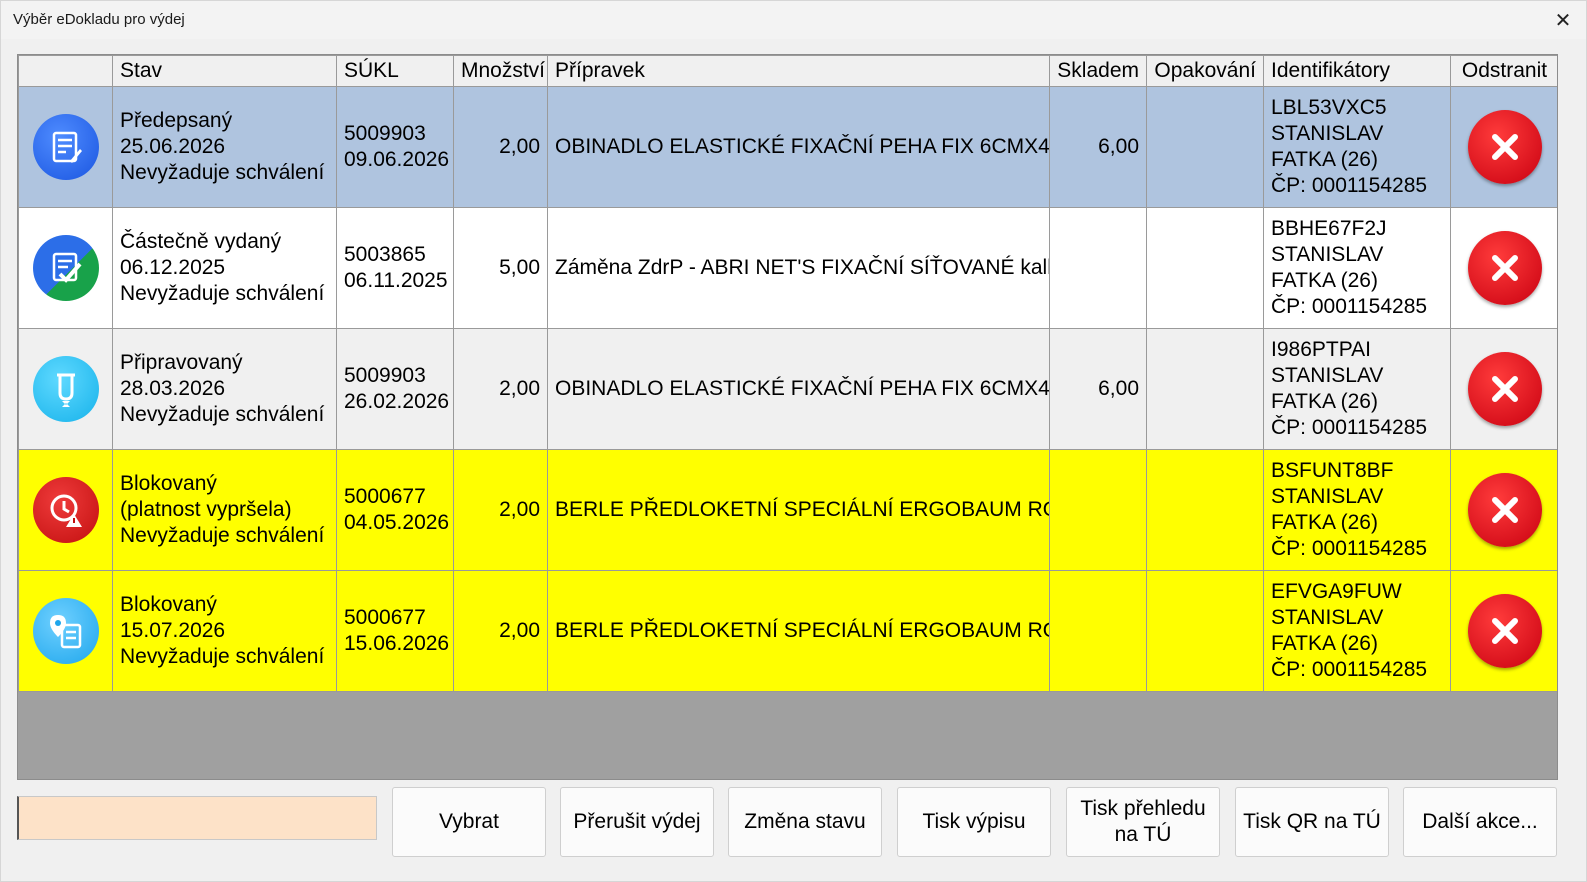 The image size is (1587, 882). I want to click on col-header-mnozstvi: Množství, so click(500, 71).